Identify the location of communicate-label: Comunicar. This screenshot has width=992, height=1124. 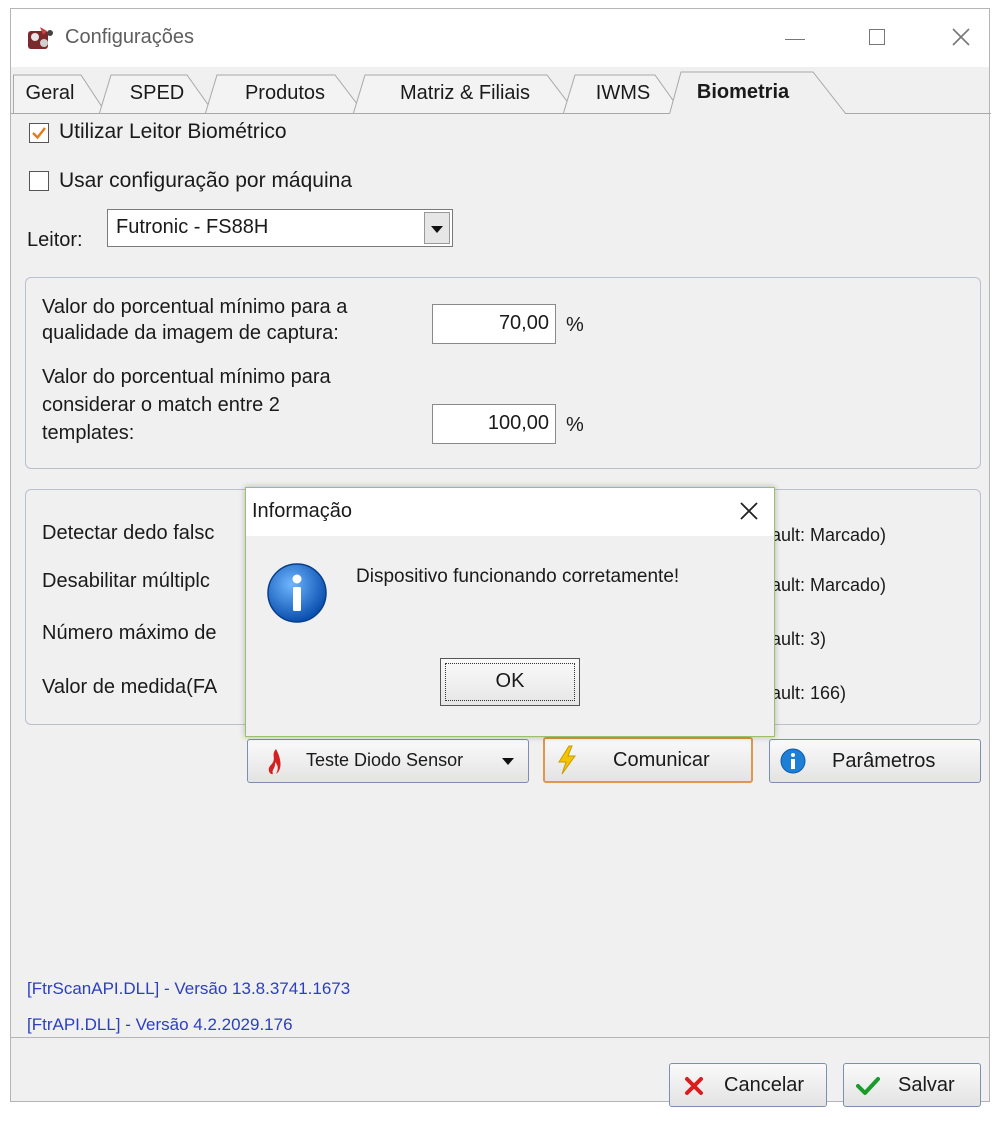
(661, 760).